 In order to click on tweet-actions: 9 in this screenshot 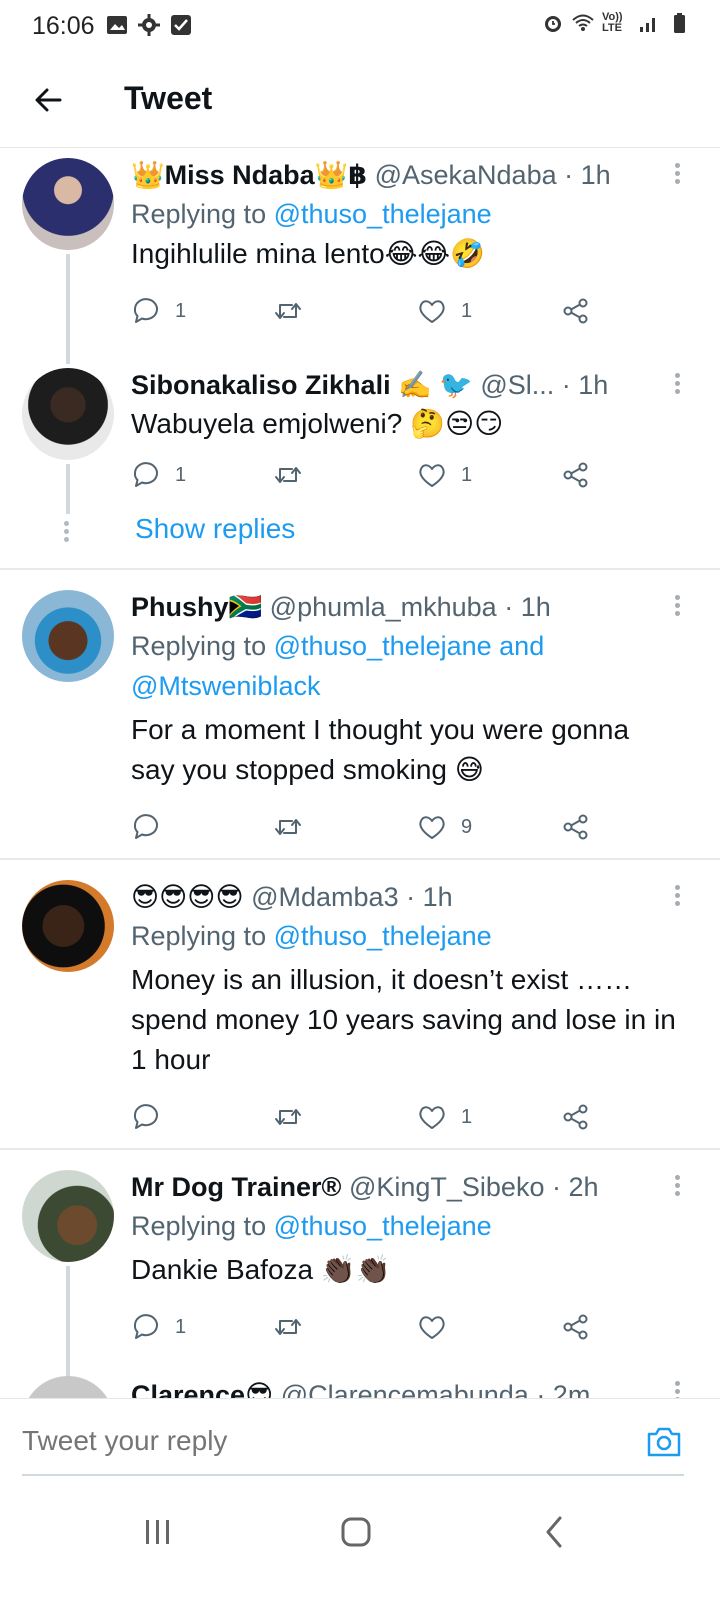, I will do `click(366, 830)`.